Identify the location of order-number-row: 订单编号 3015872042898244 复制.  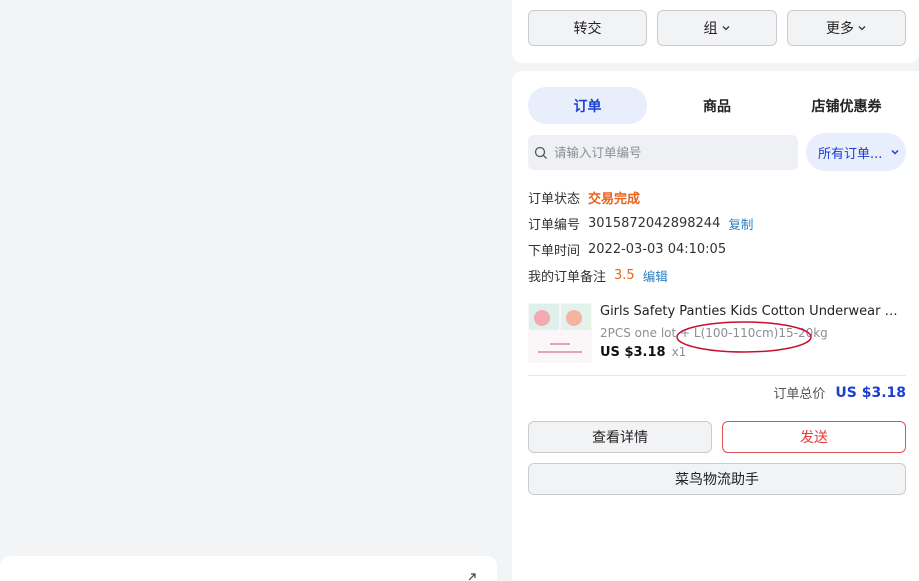
(640, 223).